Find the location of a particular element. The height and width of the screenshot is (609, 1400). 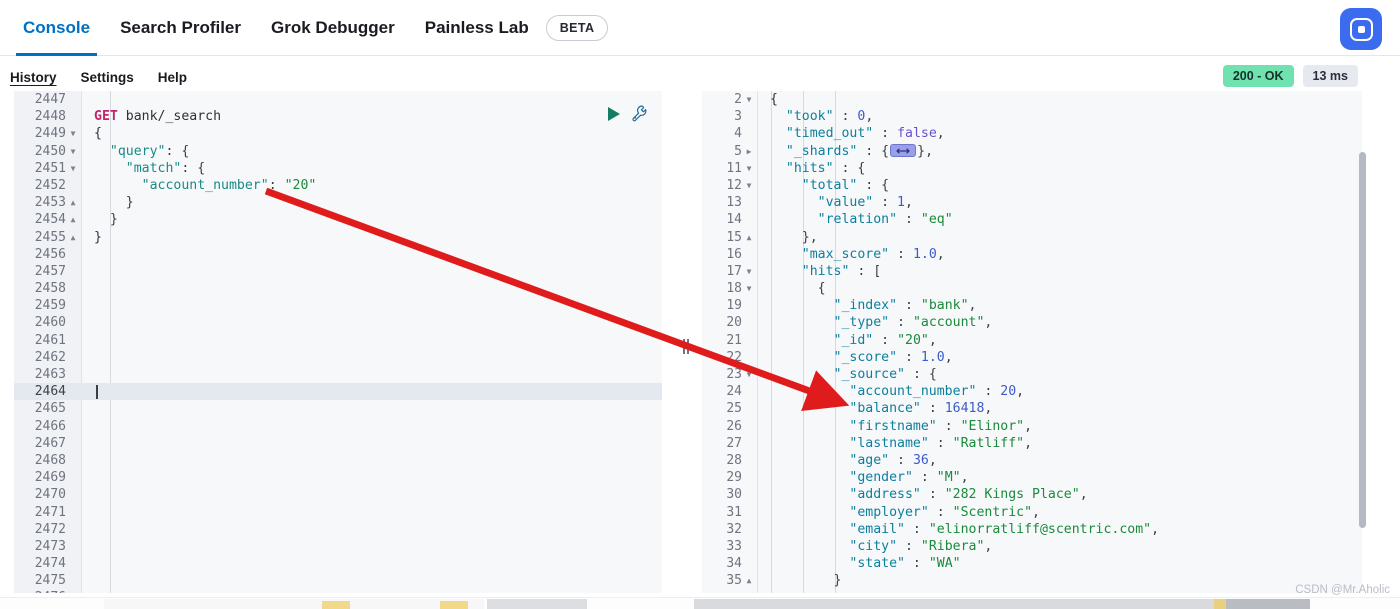

code-line: 2461 is located at coordinates (338, 340).